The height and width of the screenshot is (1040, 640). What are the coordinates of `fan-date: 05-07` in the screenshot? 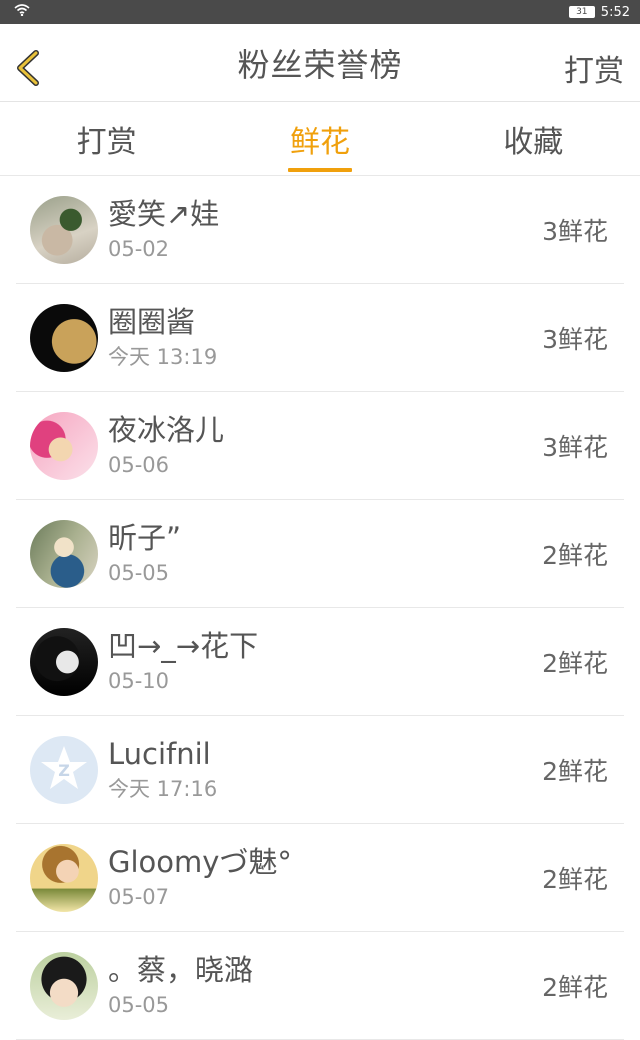 It's located at (139, 896).